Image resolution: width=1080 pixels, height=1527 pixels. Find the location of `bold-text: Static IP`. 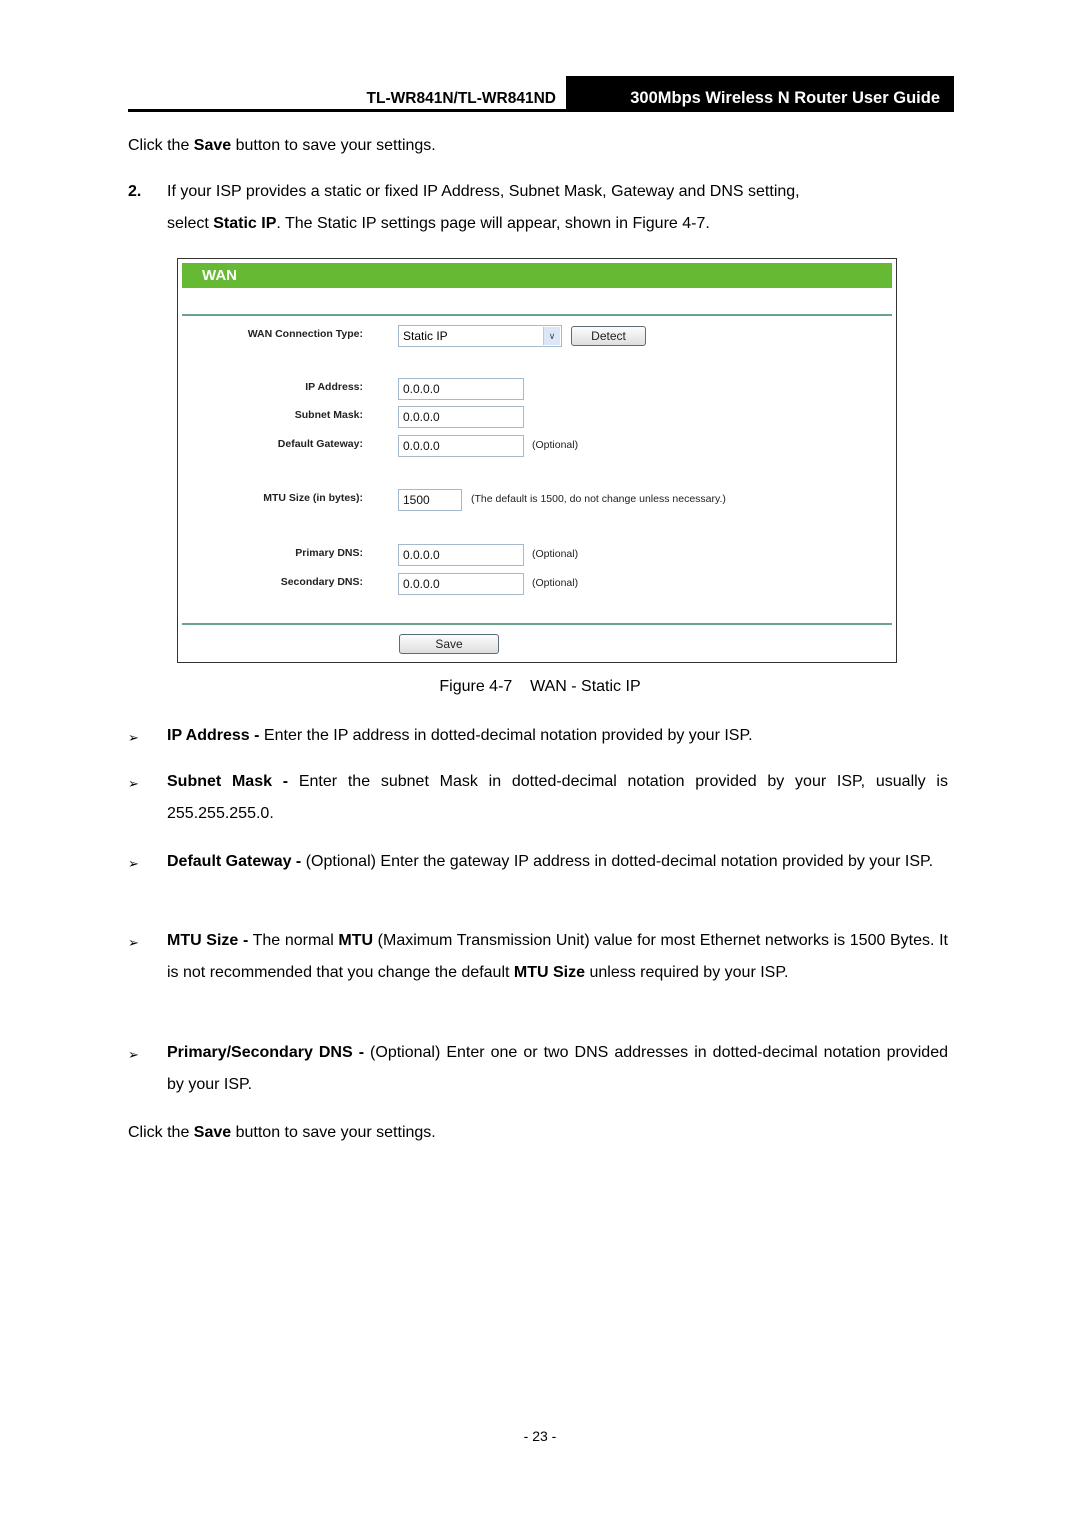

bold-text: Static IP is located at coordinates (245, 223).